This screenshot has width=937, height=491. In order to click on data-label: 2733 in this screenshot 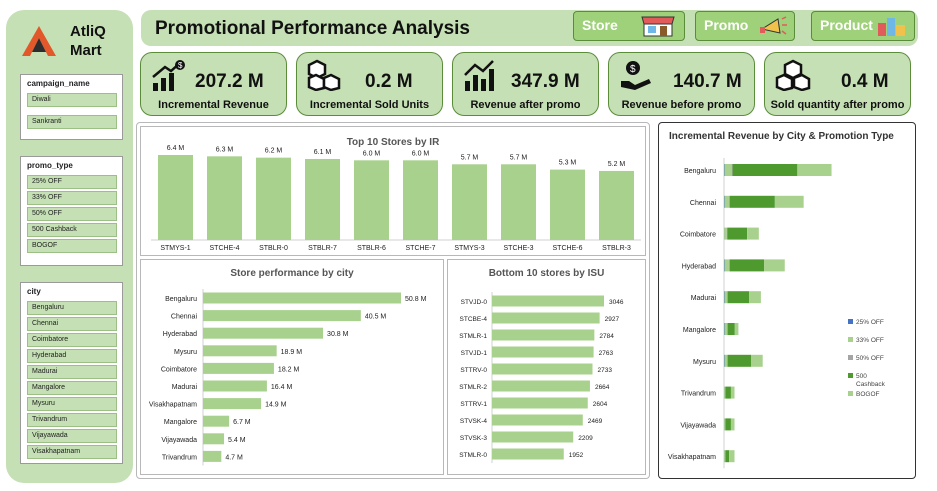, I will do `click(604, 370)`.